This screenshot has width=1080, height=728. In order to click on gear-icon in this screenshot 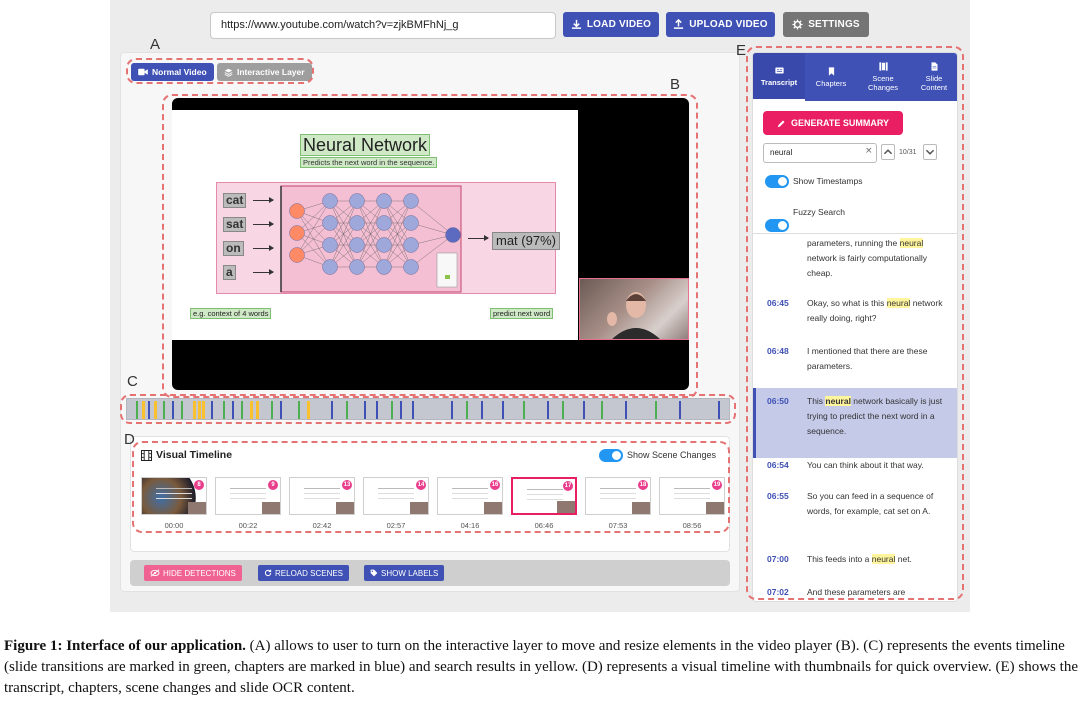, I will do `click(797, 24)`.